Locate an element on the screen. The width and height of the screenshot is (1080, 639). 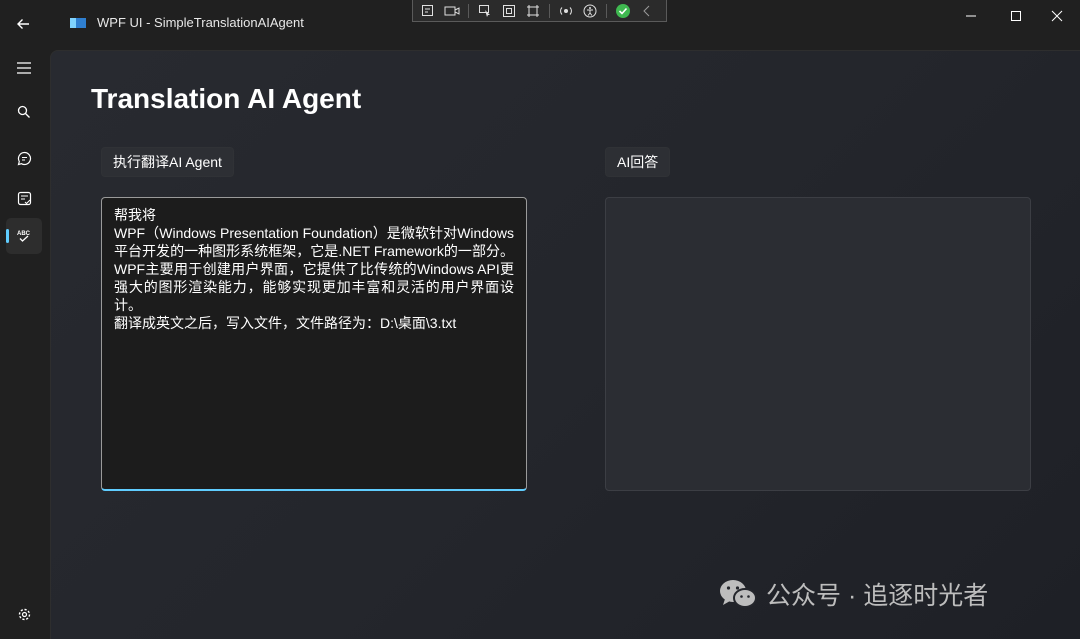
adorner-icon is located at coordinates (509, 10).